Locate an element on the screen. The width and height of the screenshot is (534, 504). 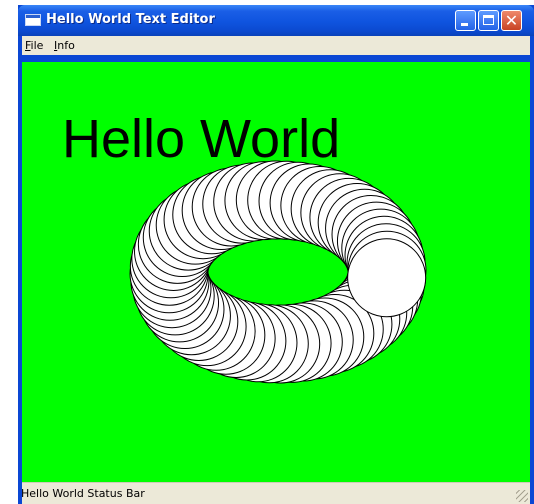
canvas-hello-text: Hello World is located at coordinates (201, 139).